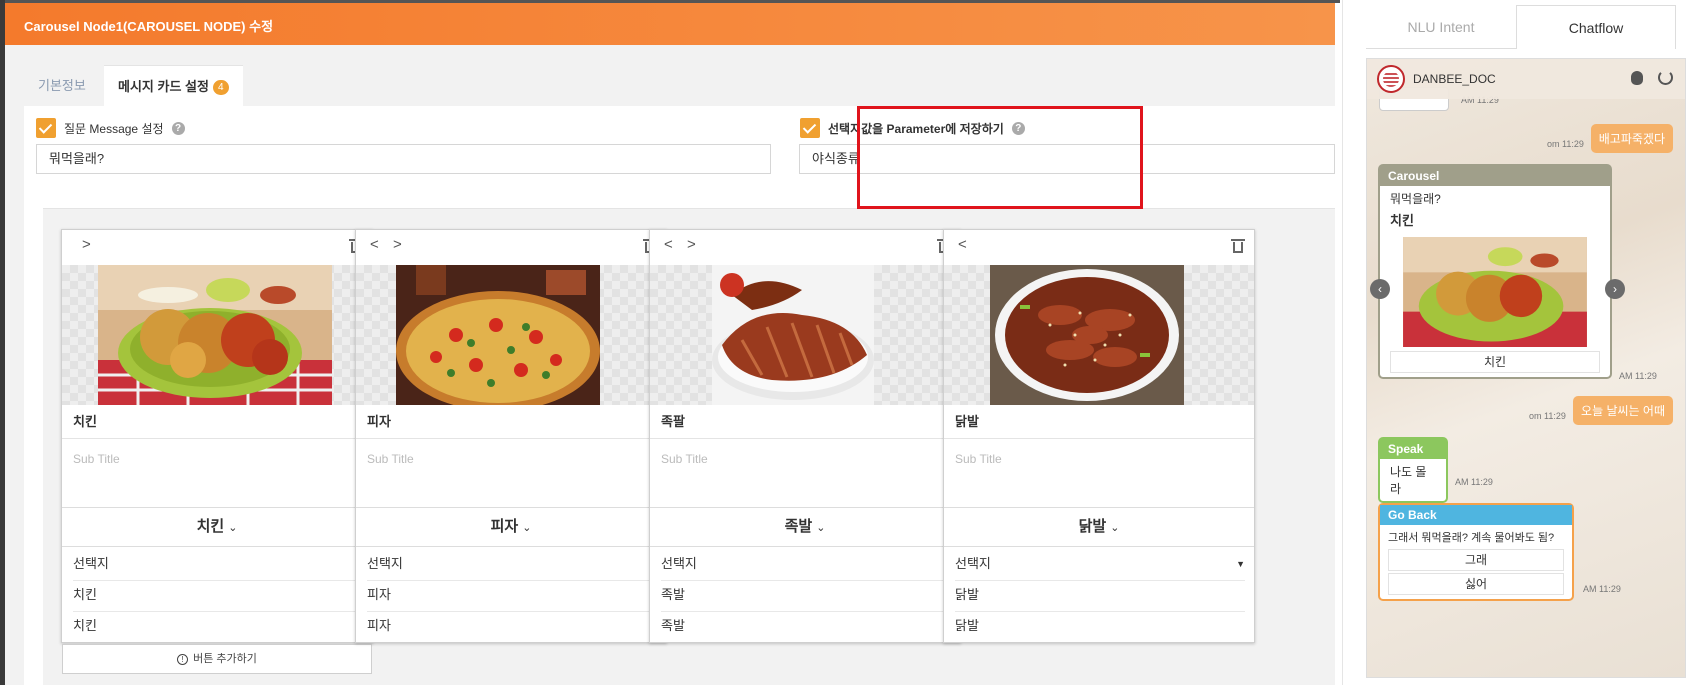 This screenshot has height=685, width=1700. Describe the element at coordinates (1000, 157) in the screenshot. I see `annotation-highlight-box` at that location.